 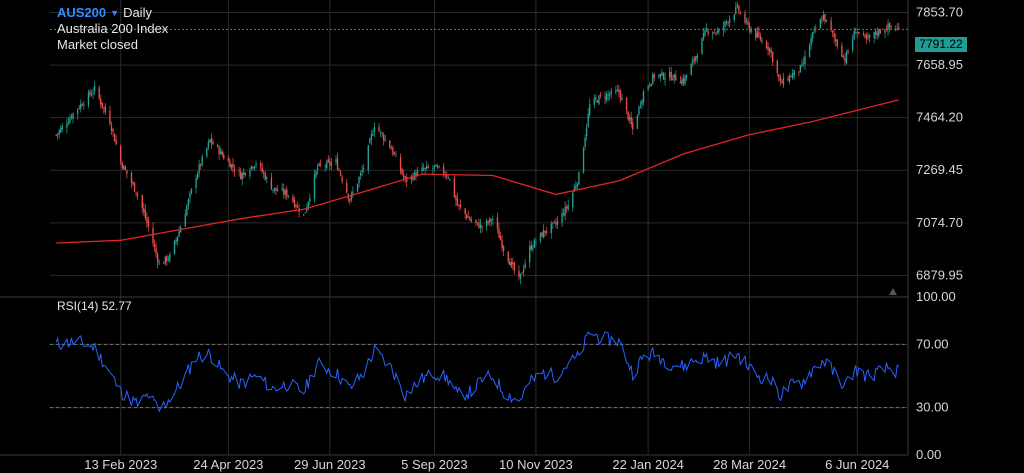 I want to click on interval-label: Daily, so click(x=137, y=12).